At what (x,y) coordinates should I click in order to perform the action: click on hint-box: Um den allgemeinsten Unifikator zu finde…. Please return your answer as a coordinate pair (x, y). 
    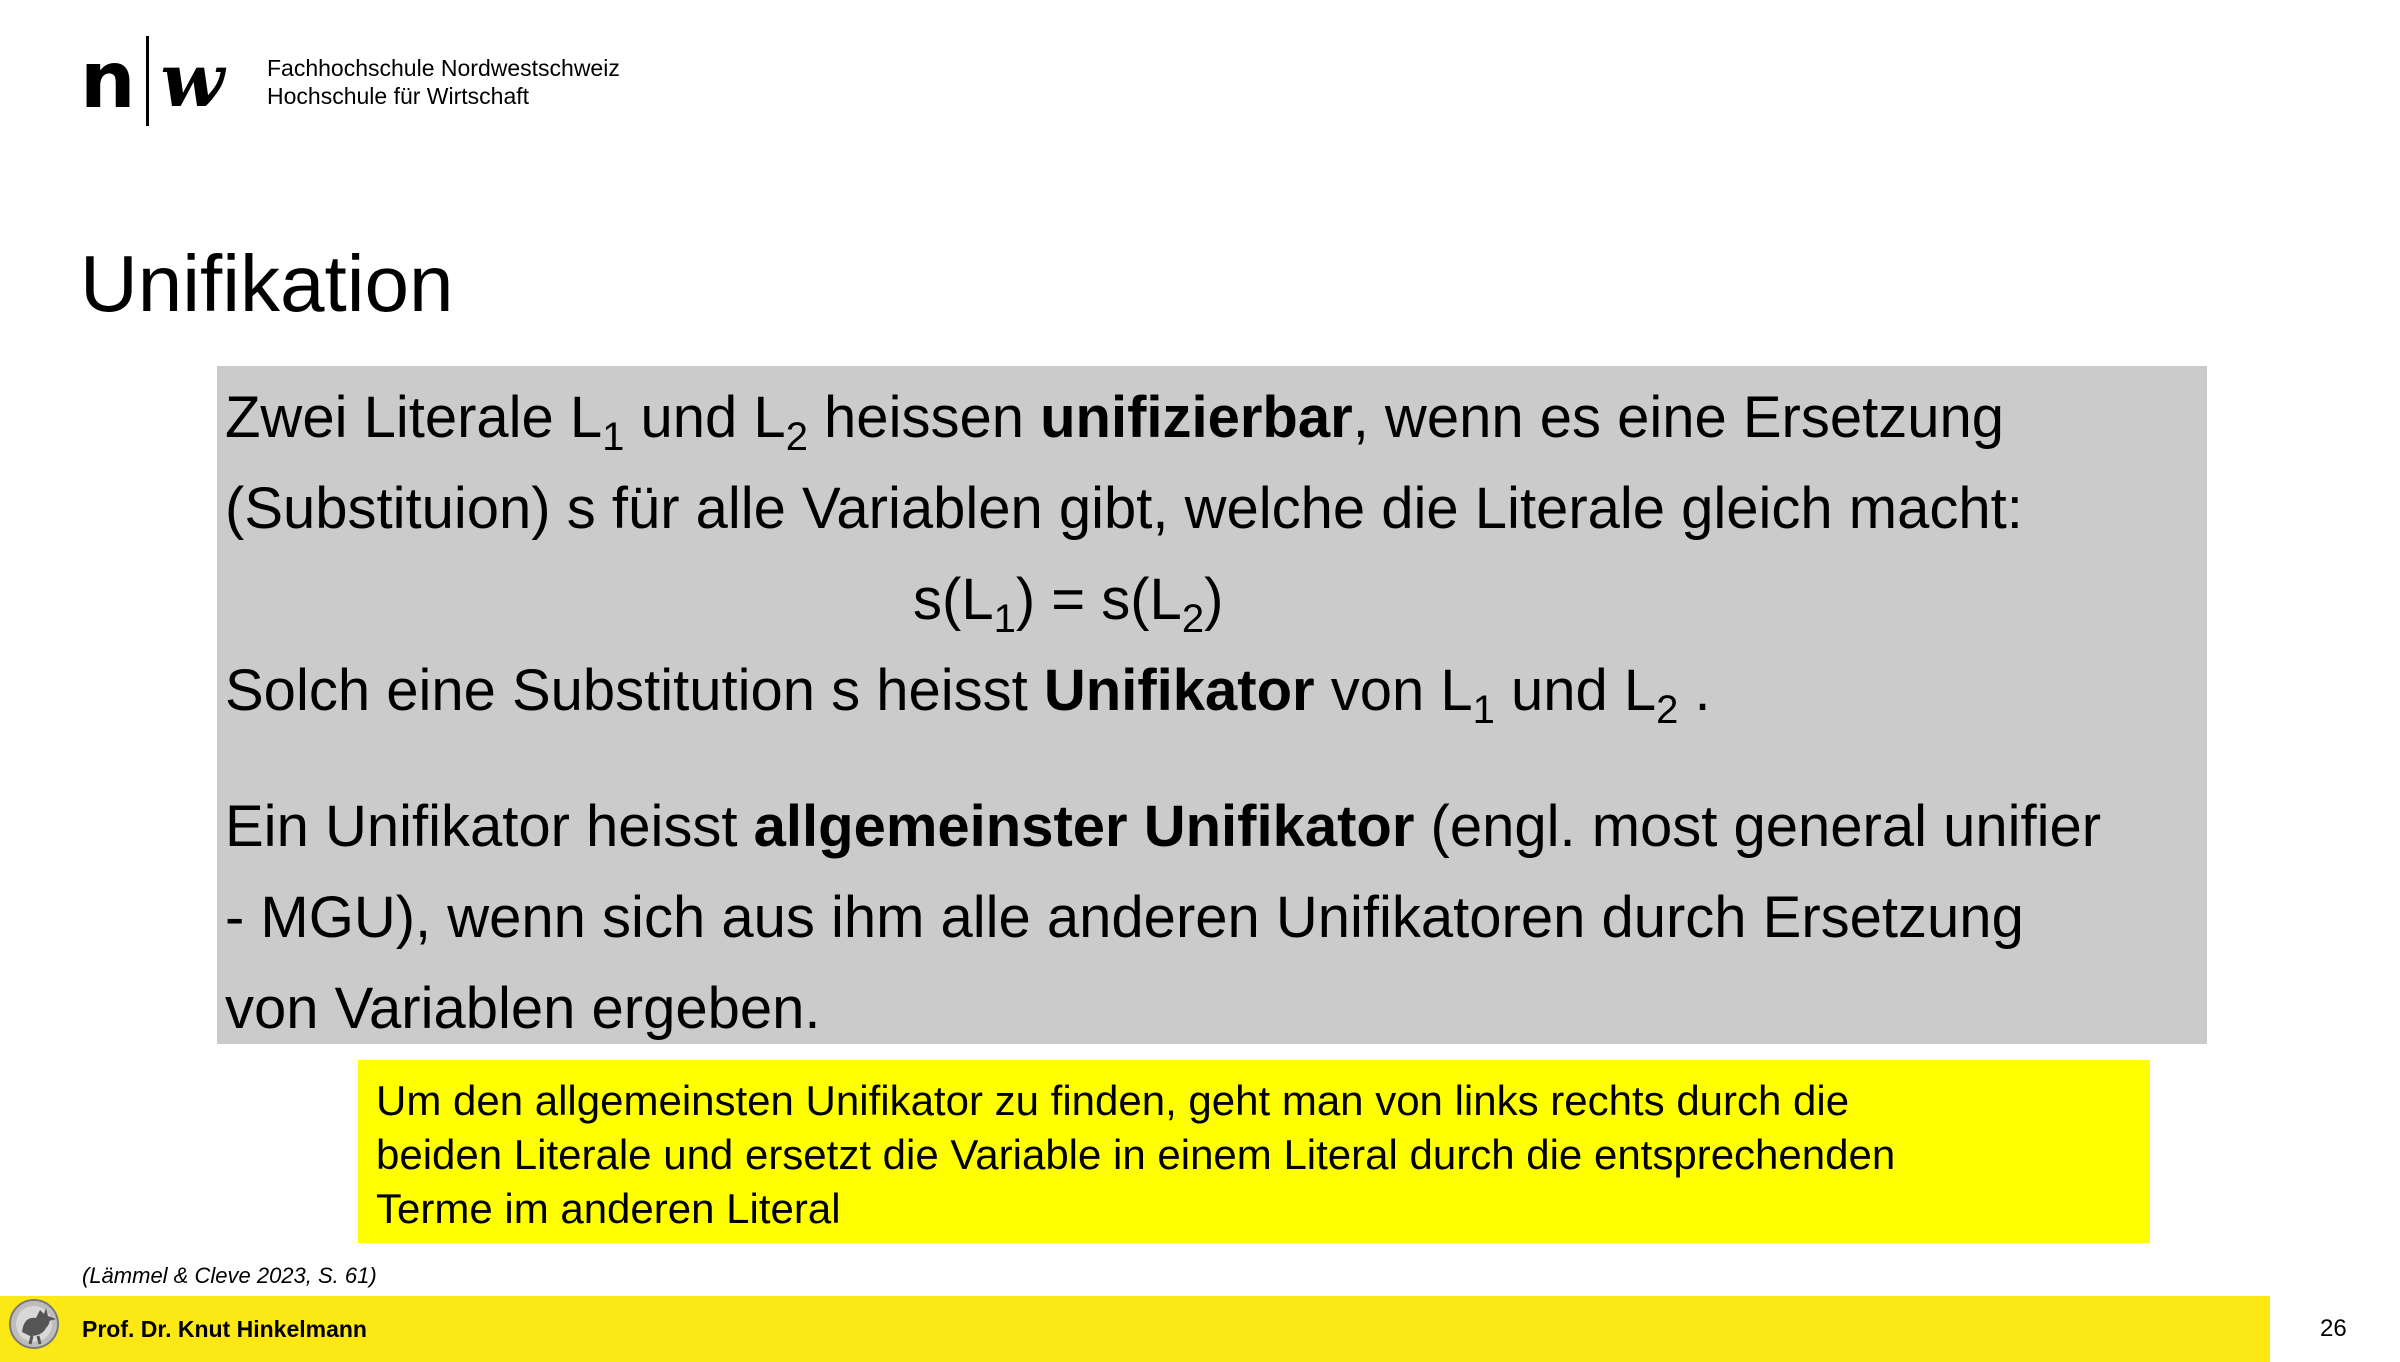
    Looking at the image, I should click on (1254, 1151).